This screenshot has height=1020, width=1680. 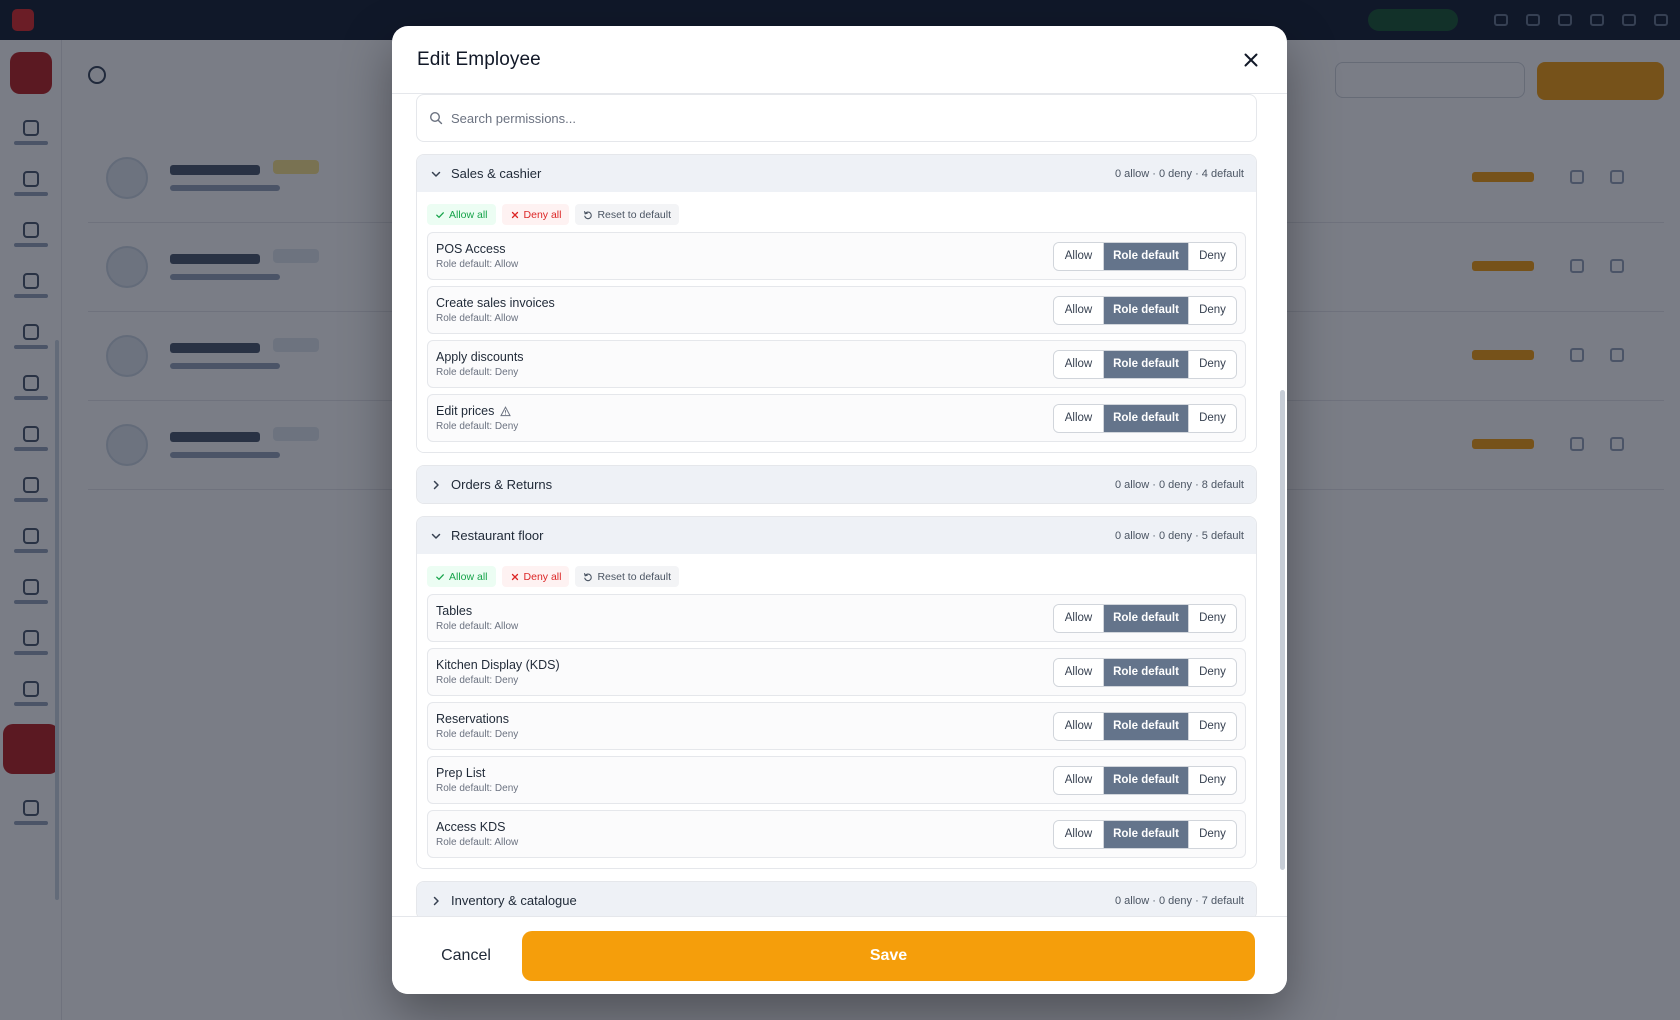 I want to click on permission-name: Tables, so click(x=744, y=611).